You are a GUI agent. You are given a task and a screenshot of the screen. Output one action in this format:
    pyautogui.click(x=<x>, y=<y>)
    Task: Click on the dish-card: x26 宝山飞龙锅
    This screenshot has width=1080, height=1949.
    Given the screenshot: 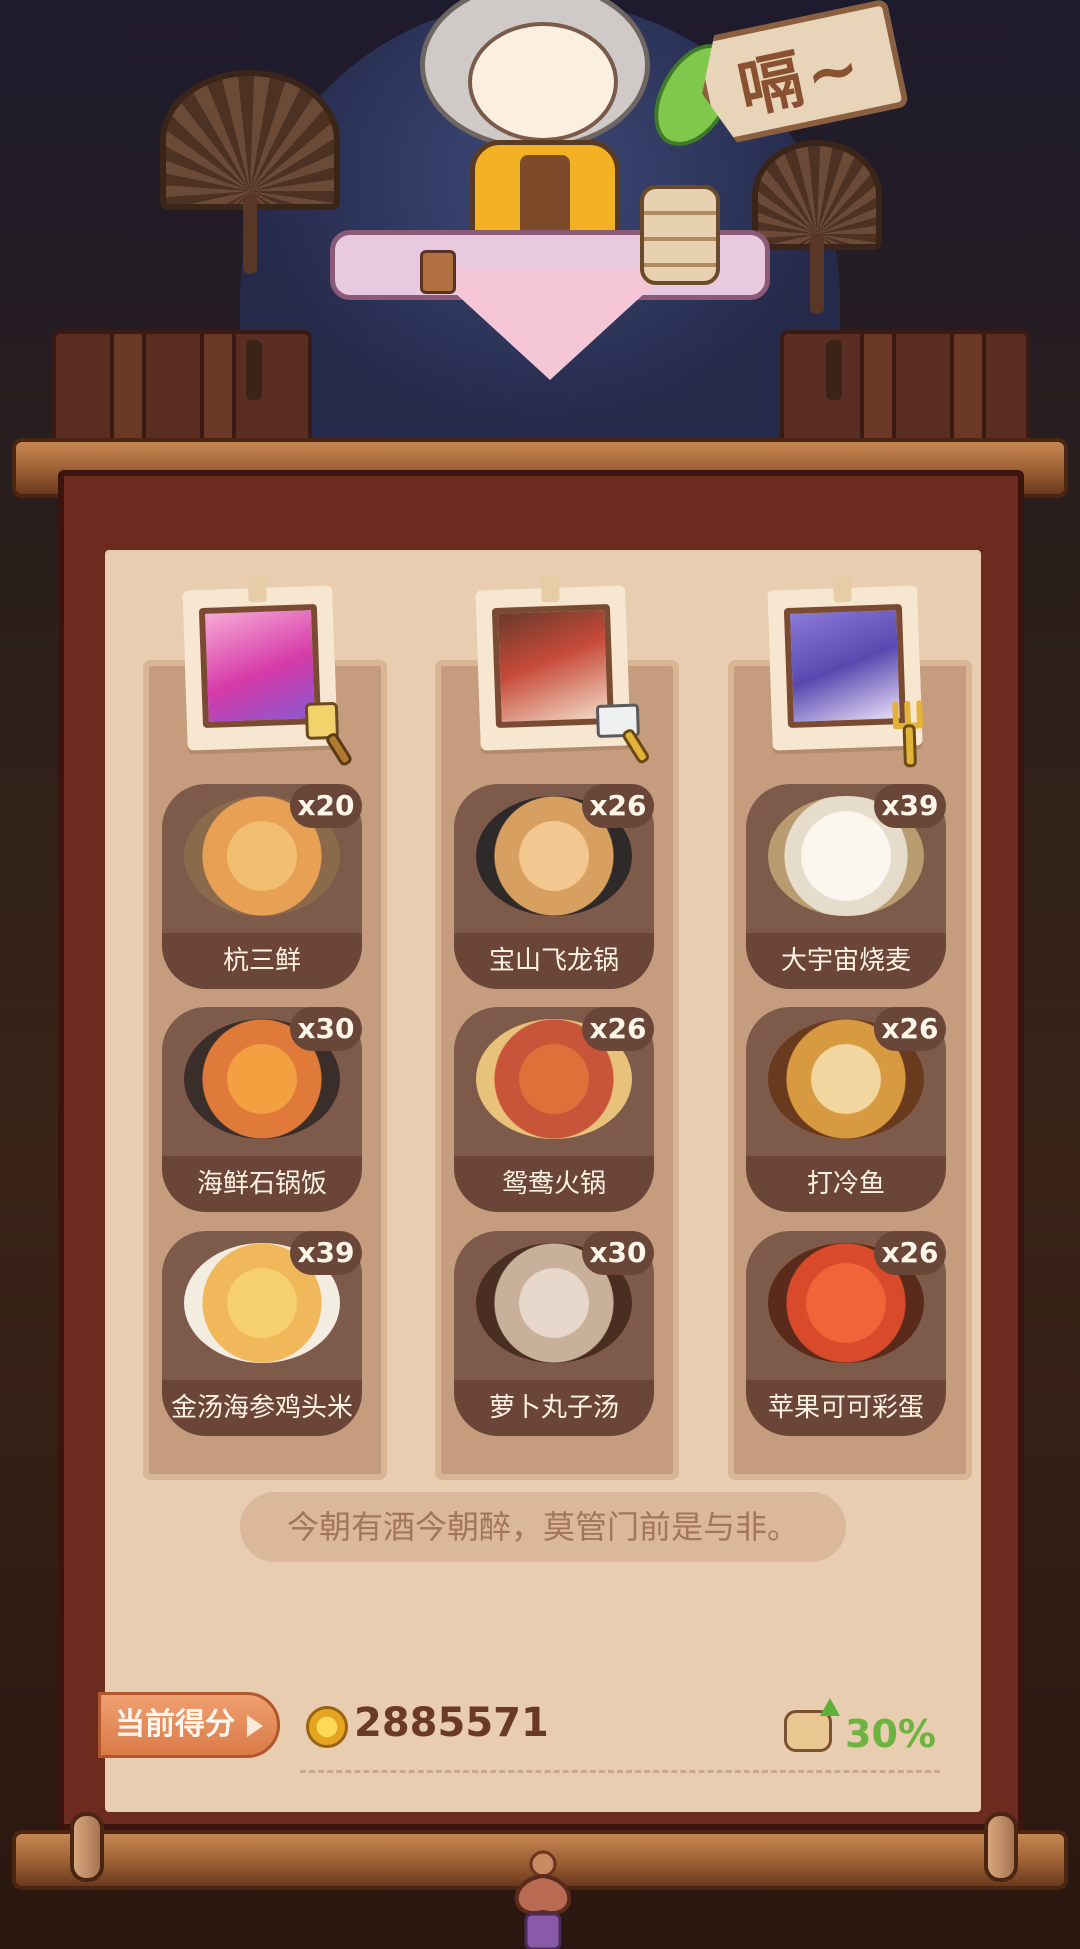 What is the action you would take?
    pyautogui.click(x=554, y=886)
    